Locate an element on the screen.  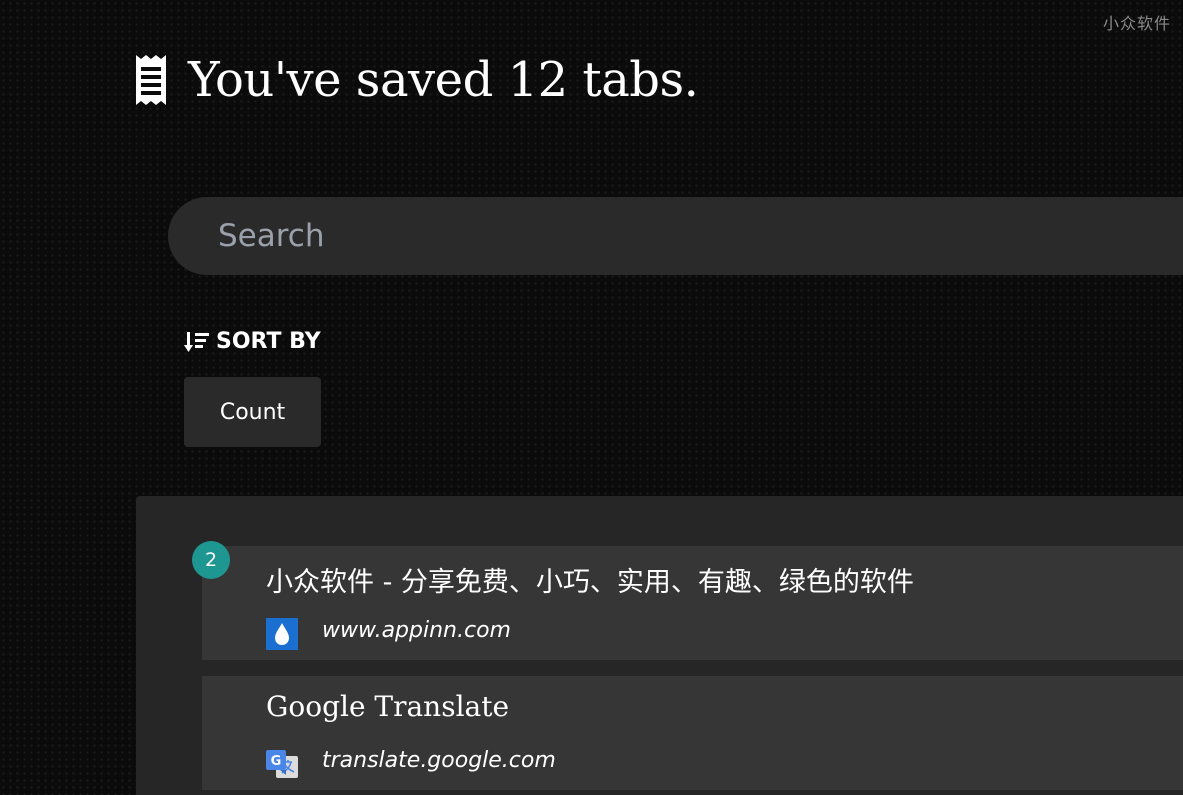
sort-by-label: SORT BY is located at coordinates (252, 341).